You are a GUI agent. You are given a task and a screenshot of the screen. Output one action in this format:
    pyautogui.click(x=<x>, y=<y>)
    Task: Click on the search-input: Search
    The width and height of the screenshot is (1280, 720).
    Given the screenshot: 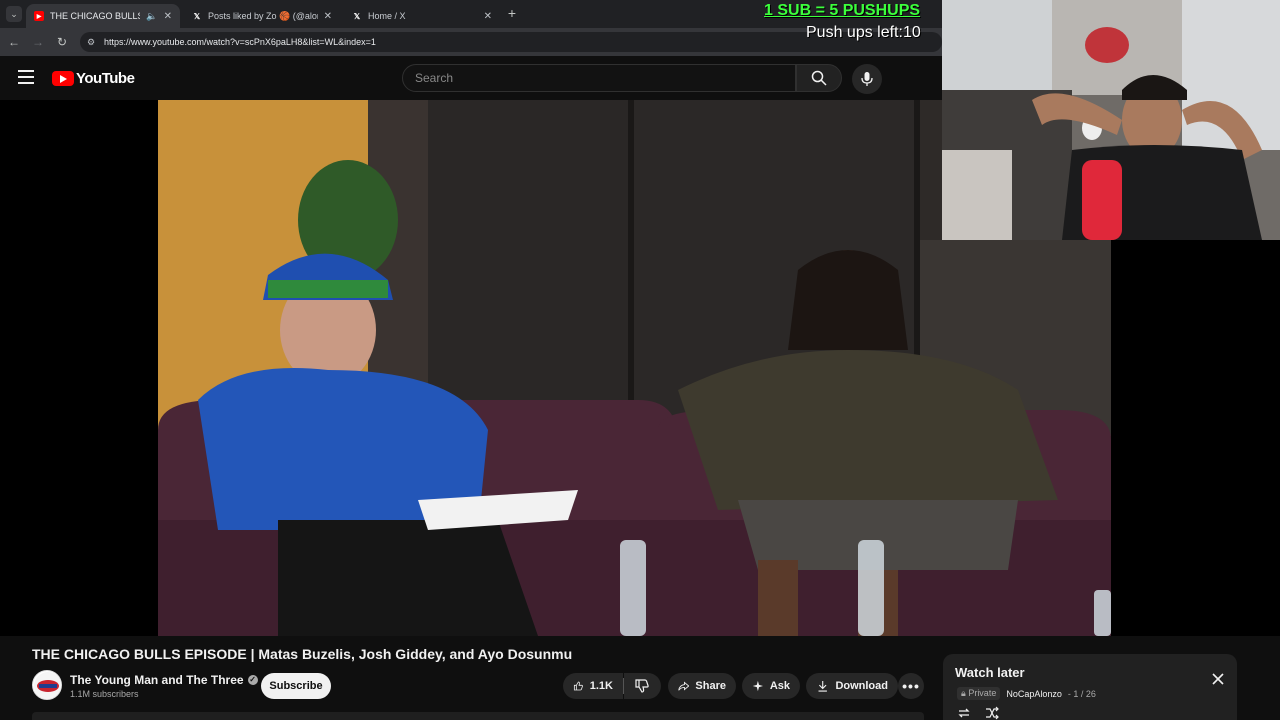 What is the action you would take?
    pyautogui.click(x=599, y=78)
    